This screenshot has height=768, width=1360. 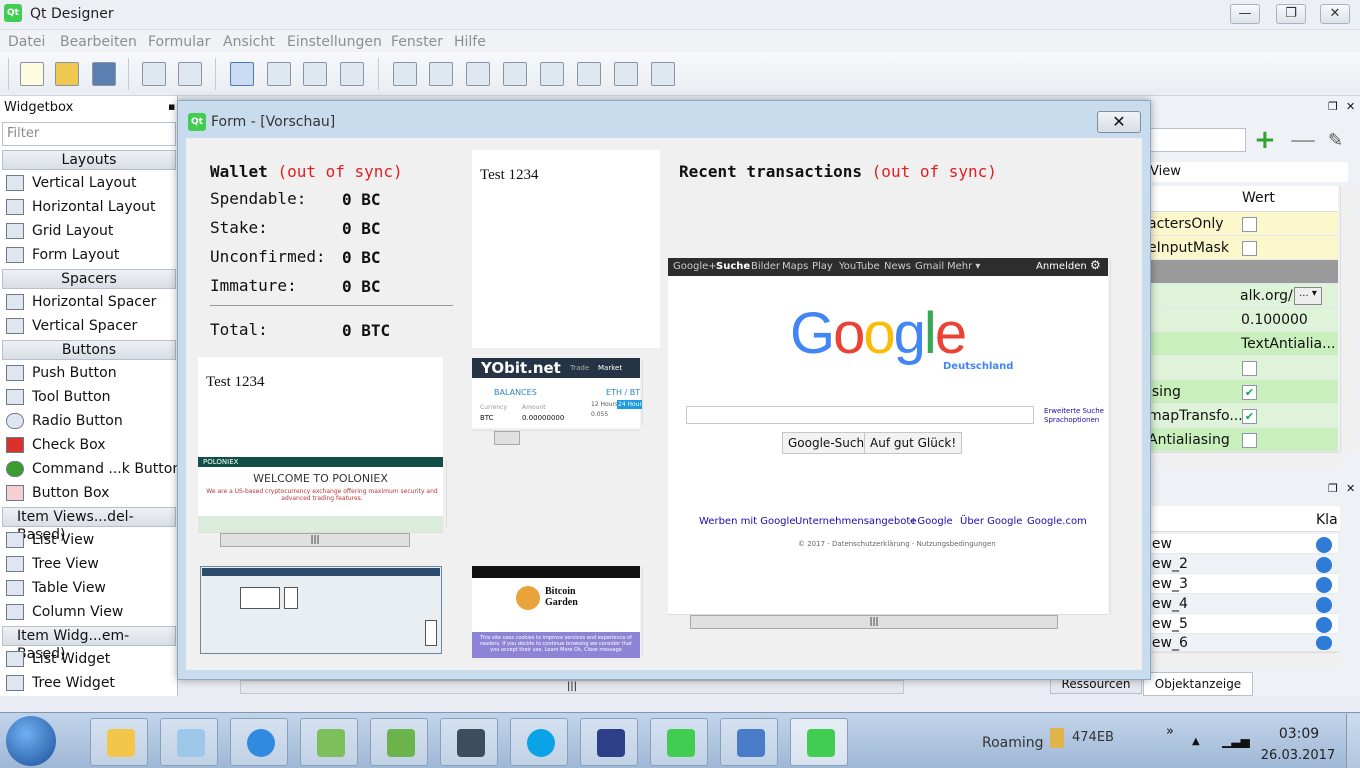 What do you see at coordinates (1291, 14) in the screenshot?
I see `restore-button: ❐` at bounding box center [1291, 14].